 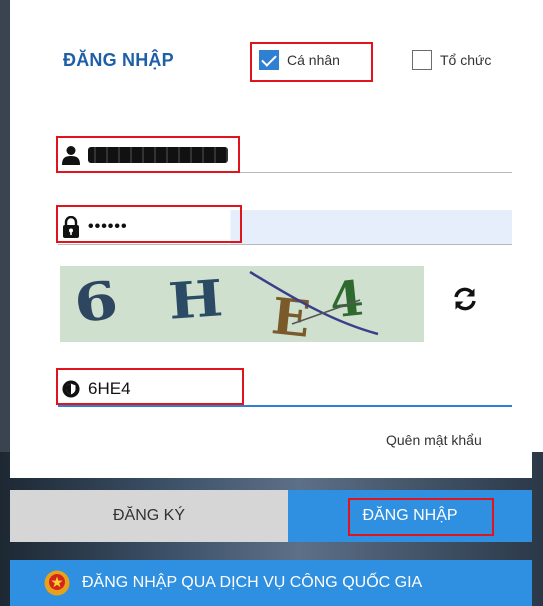 I want to click on account-type-personal: Cá nhân, so click(x=299, y=60).